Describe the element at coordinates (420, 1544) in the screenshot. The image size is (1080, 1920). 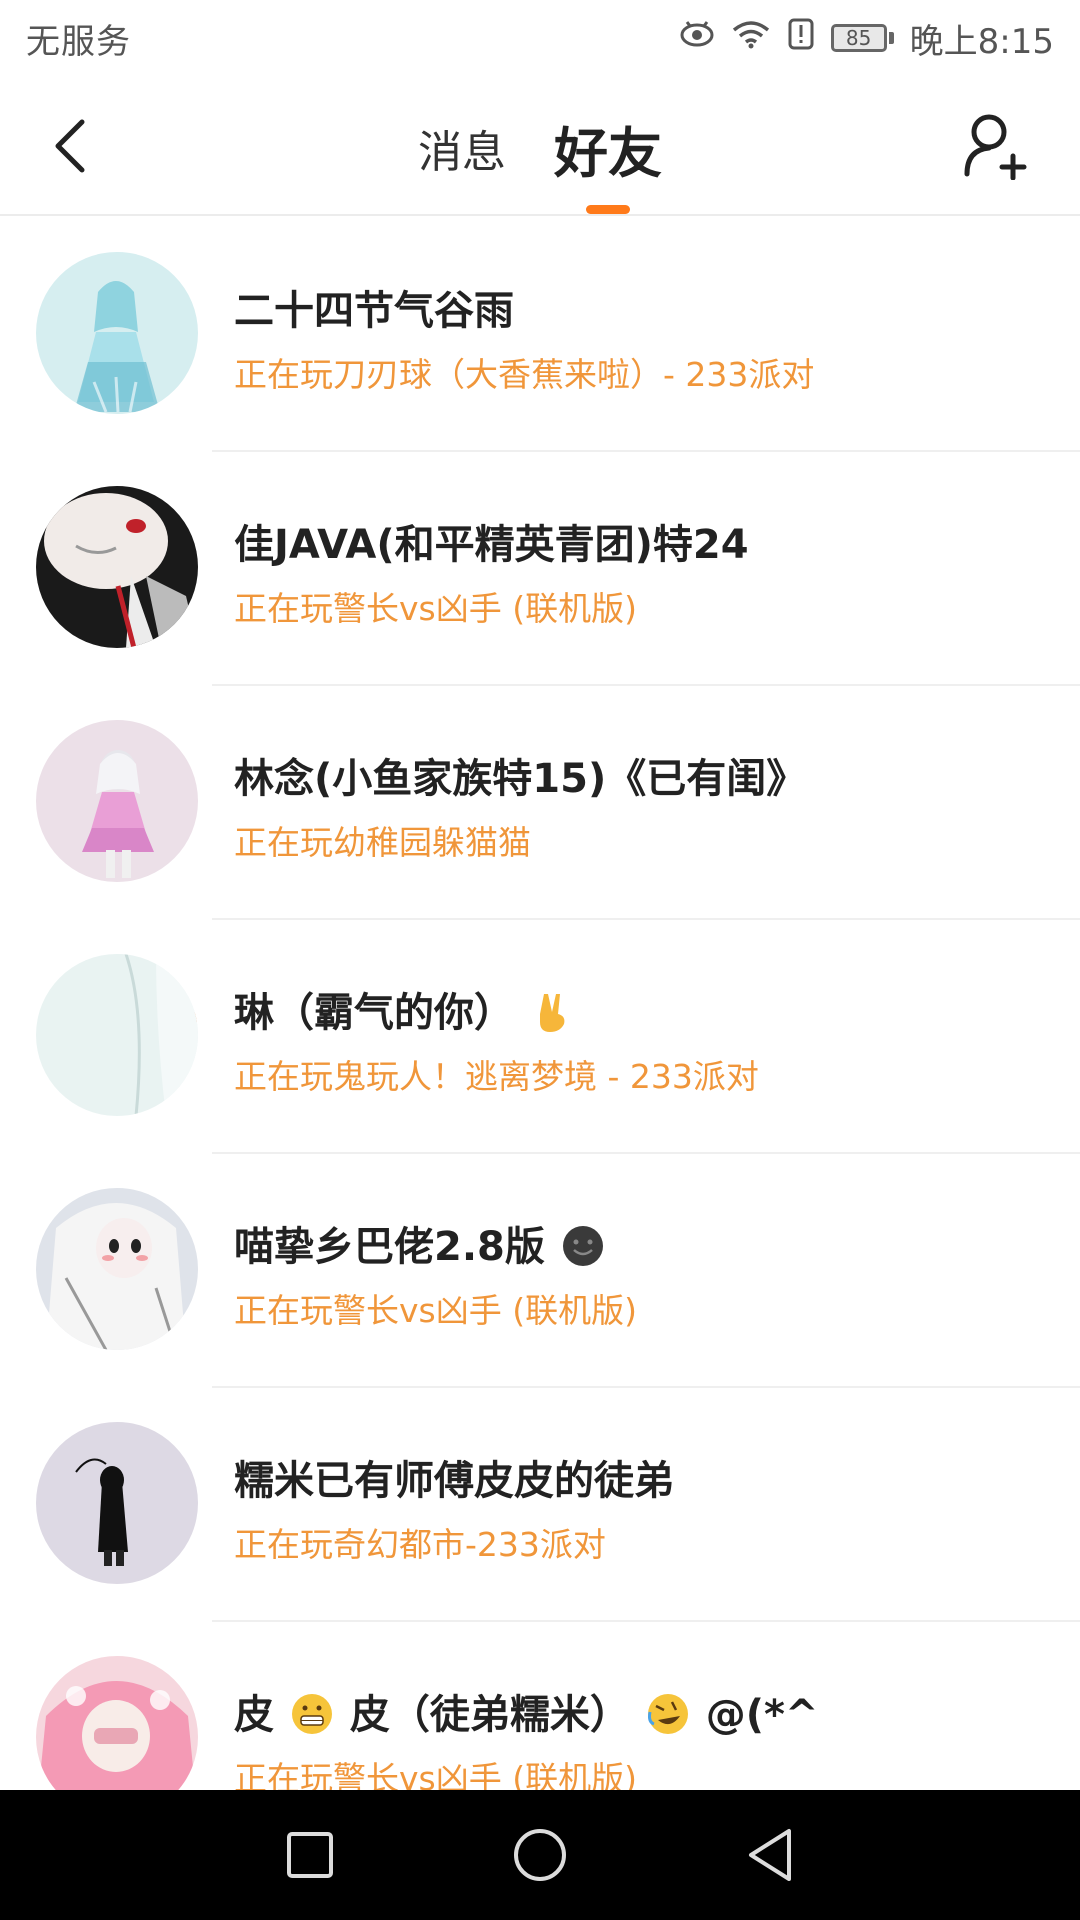
I see `friend-status: 正在玩奇幻都市-233派对` at that location.